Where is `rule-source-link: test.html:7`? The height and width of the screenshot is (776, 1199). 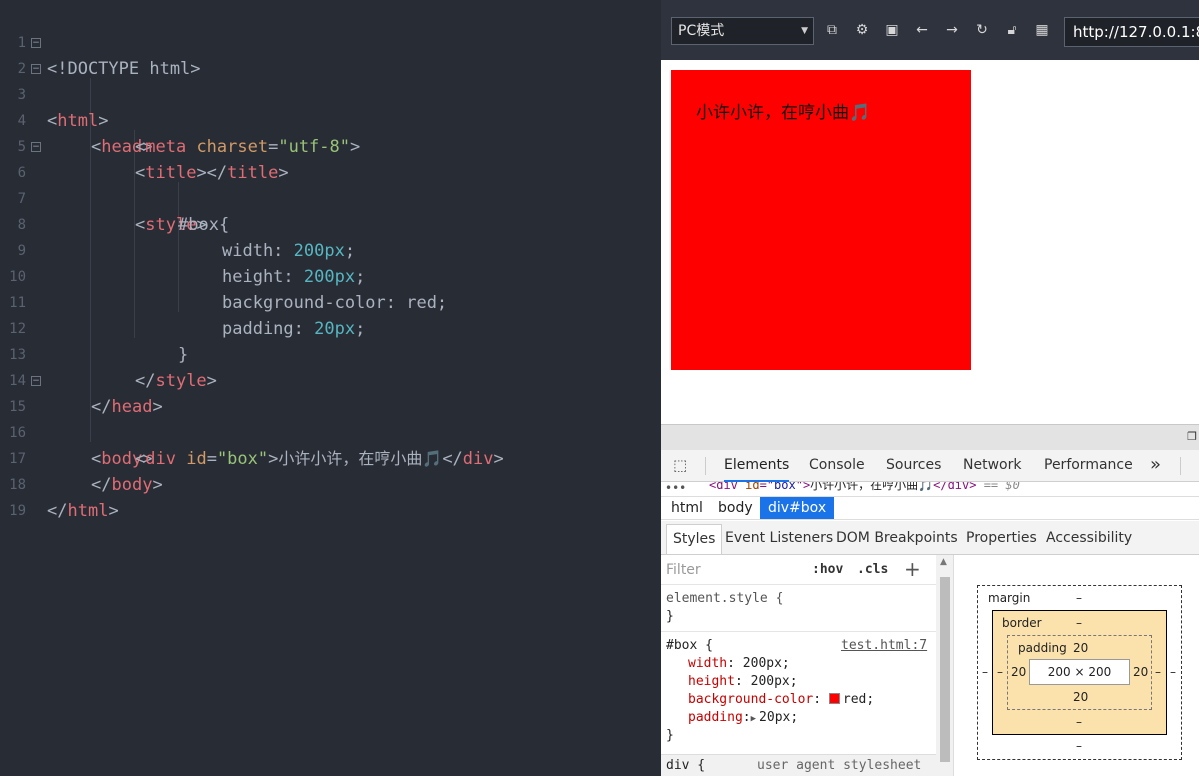
rule-source-link: test.html:7 is located at coordinates (884, 645).